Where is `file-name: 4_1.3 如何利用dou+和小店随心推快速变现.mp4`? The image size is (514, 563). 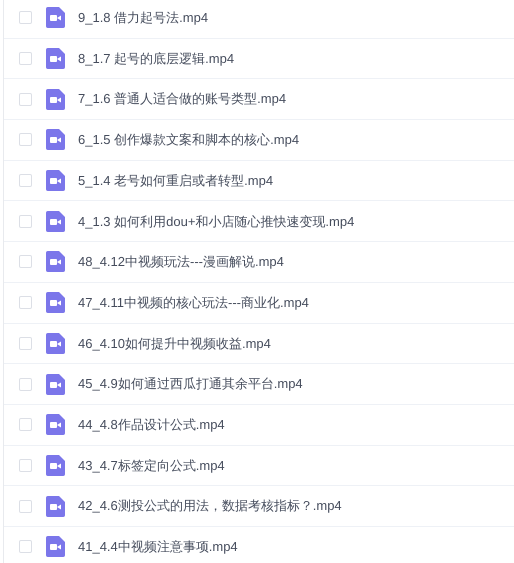
file-name: 4_1.3 如何利用dou+和小店随心推快速变现.mp4 is located at coordinates (216, 222).